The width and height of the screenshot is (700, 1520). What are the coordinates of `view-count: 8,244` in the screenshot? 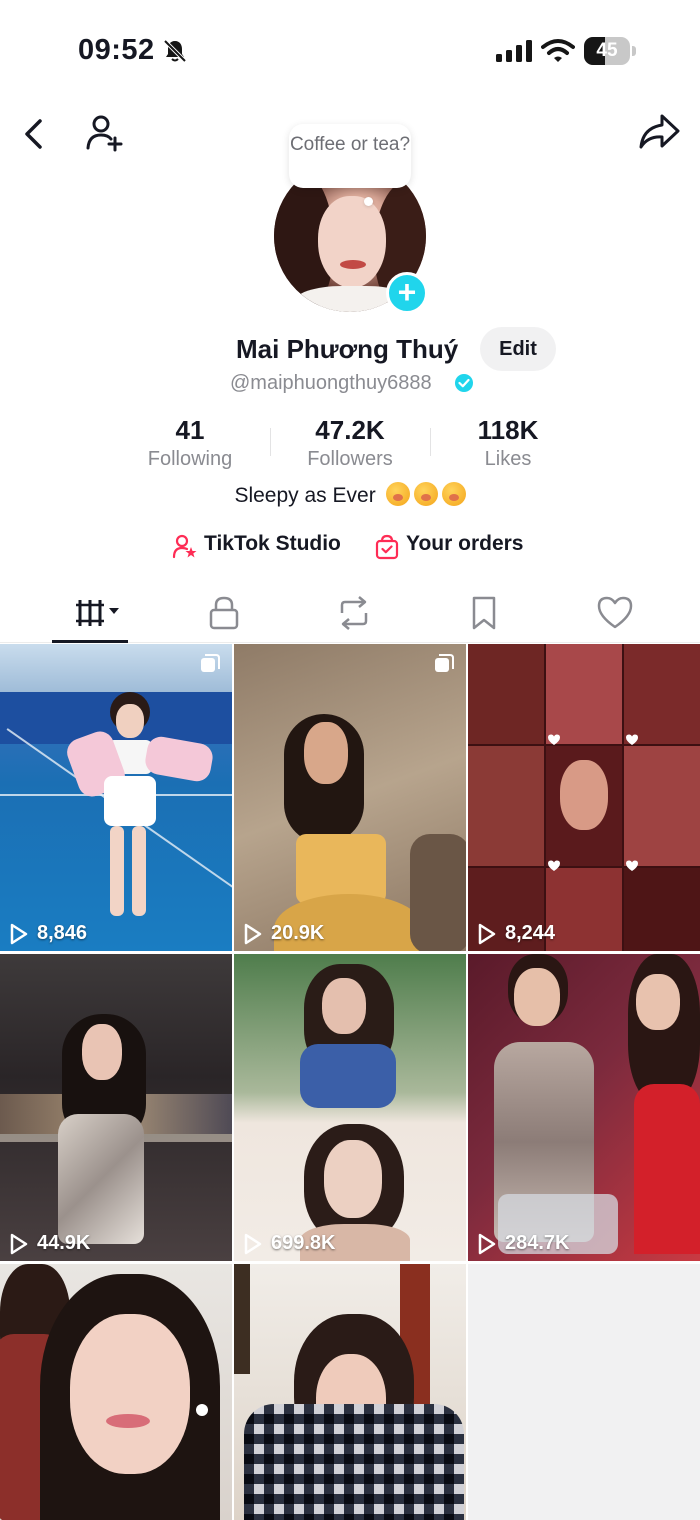 It's located at (516, 933).